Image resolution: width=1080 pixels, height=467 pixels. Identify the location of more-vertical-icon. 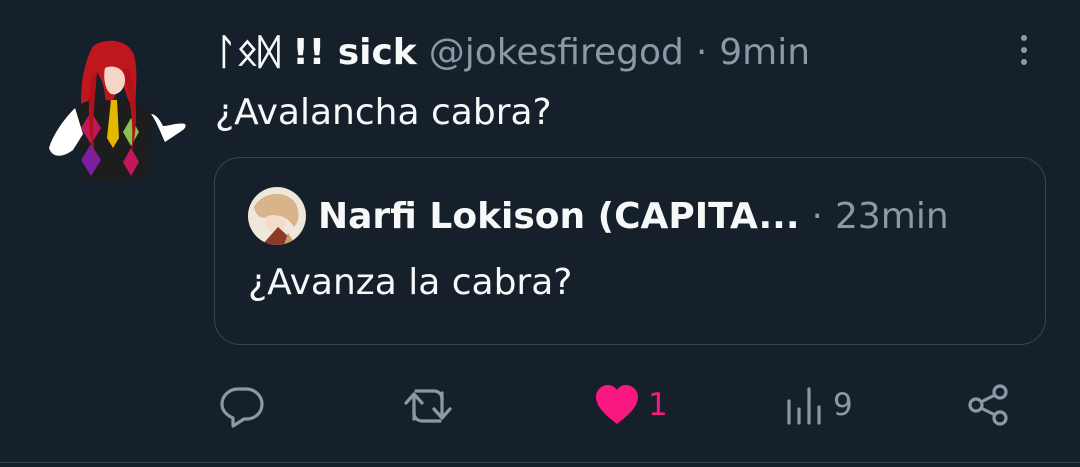
(1024, 50).